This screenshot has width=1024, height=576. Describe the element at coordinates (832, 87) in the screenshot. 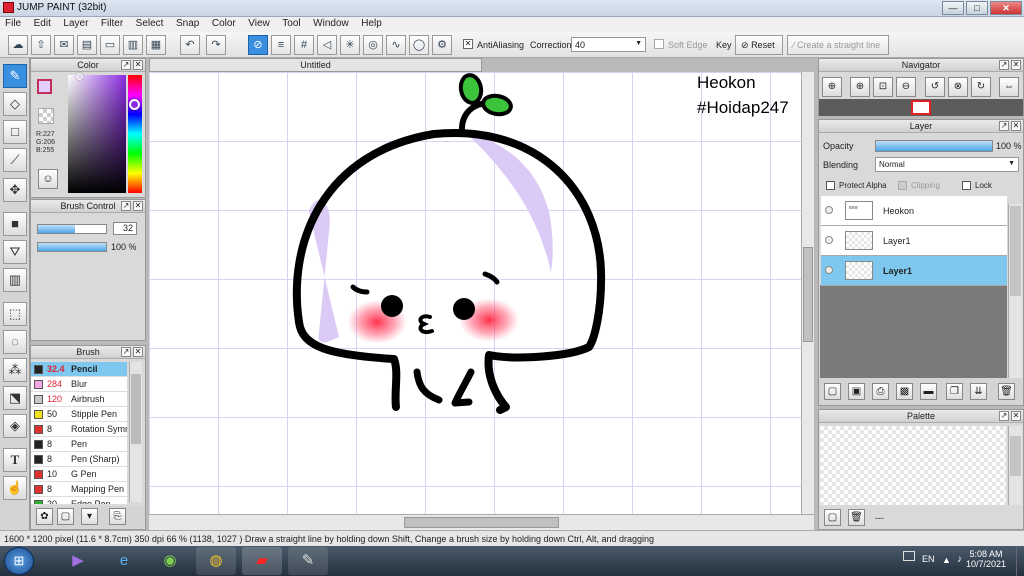

I see `zoom-fit-icon: ⊕` at that location.